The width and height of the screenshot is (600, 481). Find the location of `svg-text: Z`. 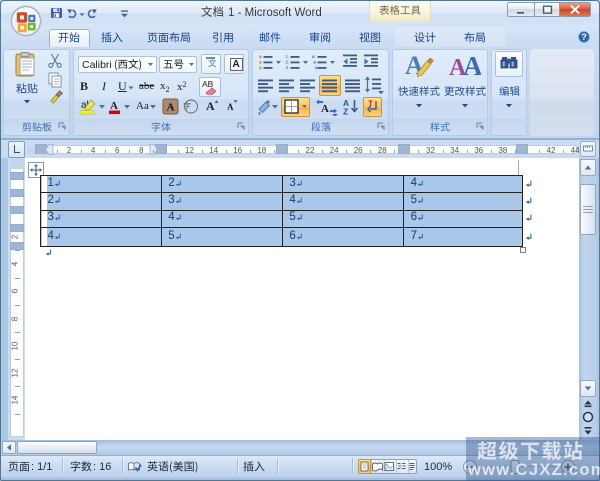

svg-text: Z is located at coordinates (345, 112).